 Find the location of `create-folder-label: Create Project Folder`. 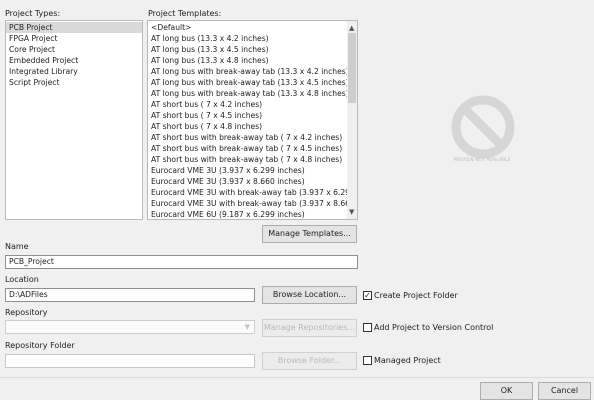

create-folder-label: Create Project Folder is located at coordinates (416, 295).